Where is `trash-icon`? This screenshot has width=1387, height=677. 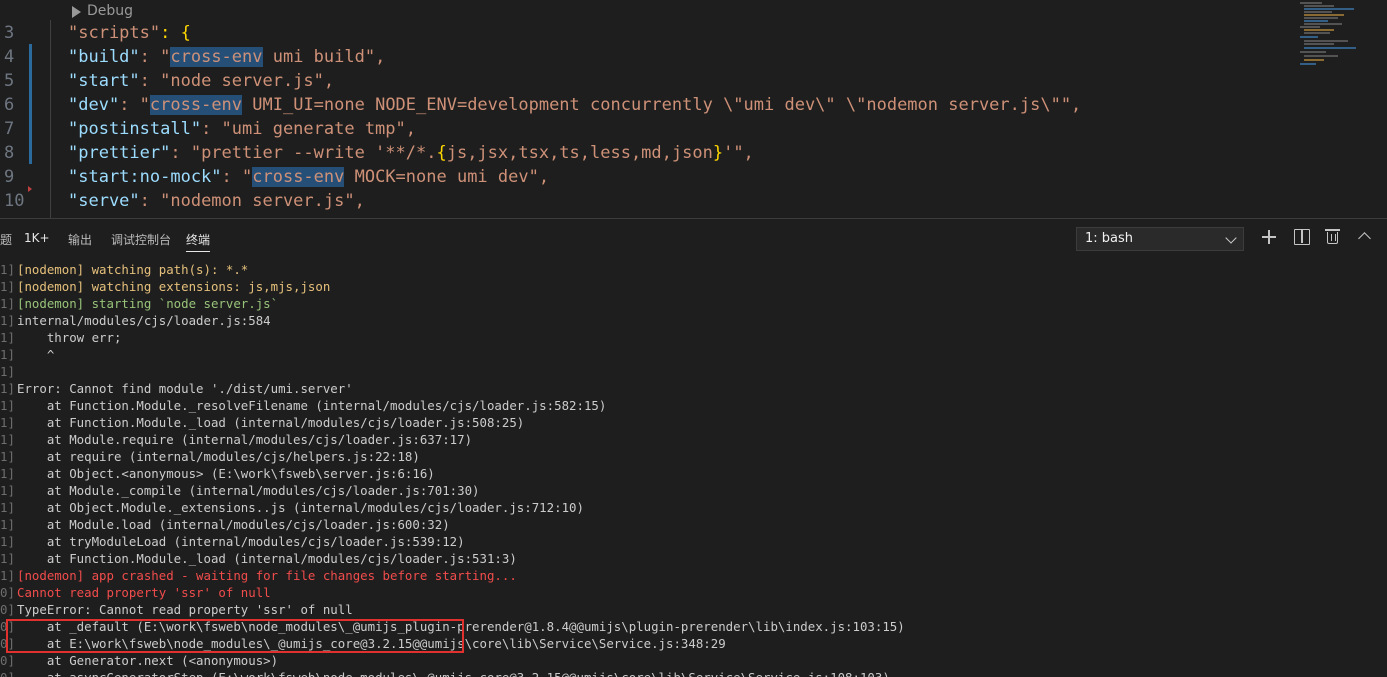
trash-icon is located at coordinates (1332, 236).